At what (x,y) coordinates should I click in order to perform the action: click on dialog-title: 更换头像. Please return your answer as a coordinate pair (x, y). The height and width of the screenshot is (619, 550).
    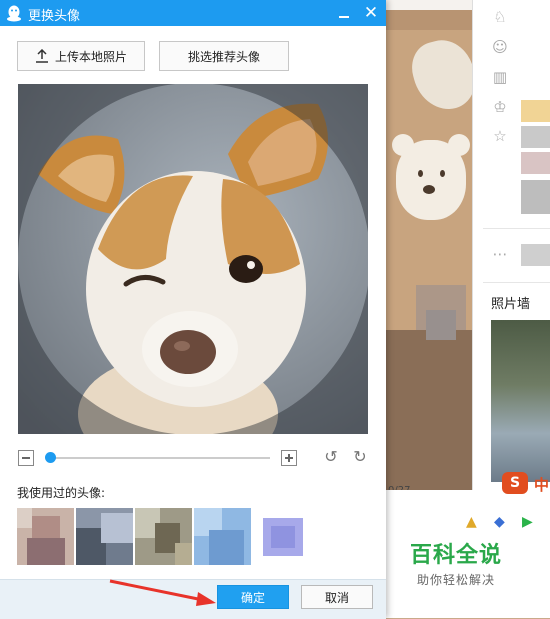
    Looking at the image, I should click on (54, 16).